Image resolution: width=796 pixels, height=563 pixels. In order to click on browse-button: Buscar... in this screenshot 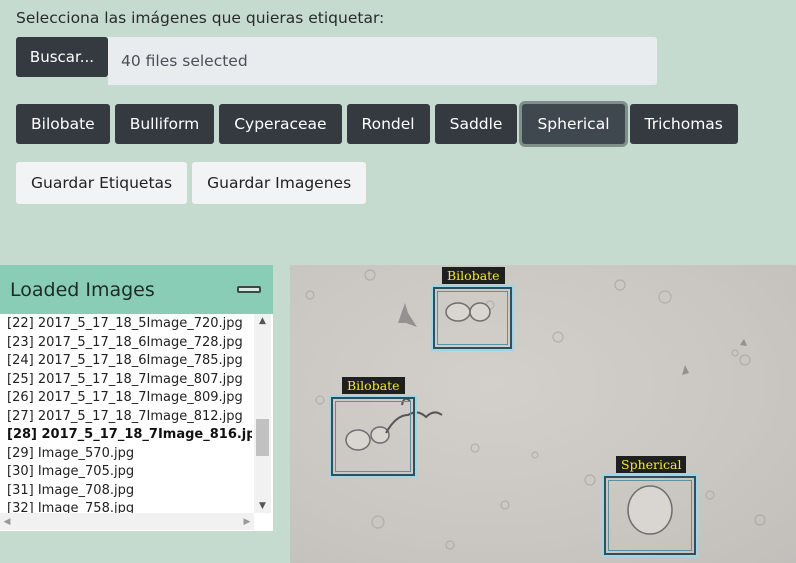, I will do `click(62, 57)`.